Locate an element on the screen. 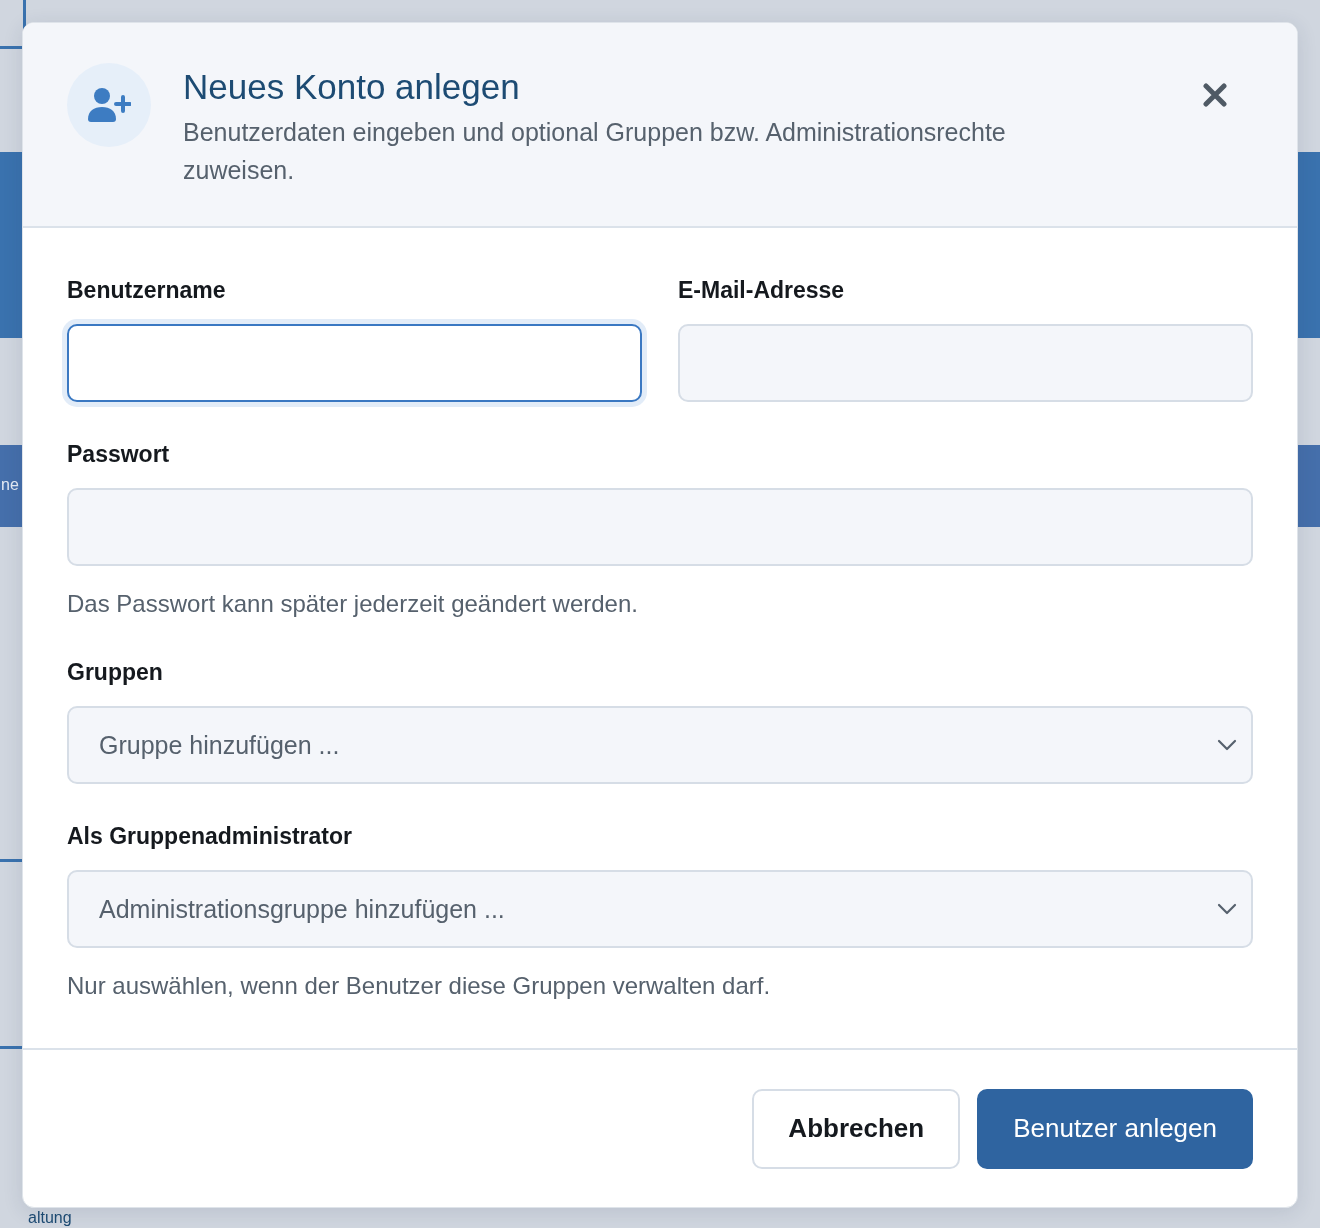 This screenshot has height=1228, width=1320. input-field is located at coordinates (354, 363).